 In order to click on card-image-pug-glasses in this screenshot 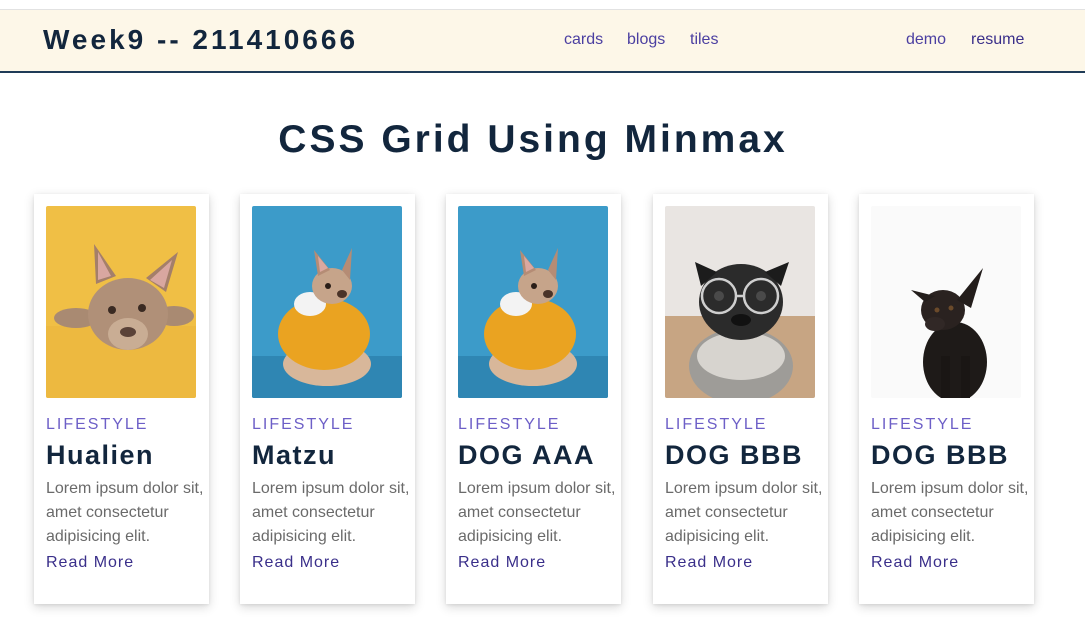, I will do `click(740, 302)`.